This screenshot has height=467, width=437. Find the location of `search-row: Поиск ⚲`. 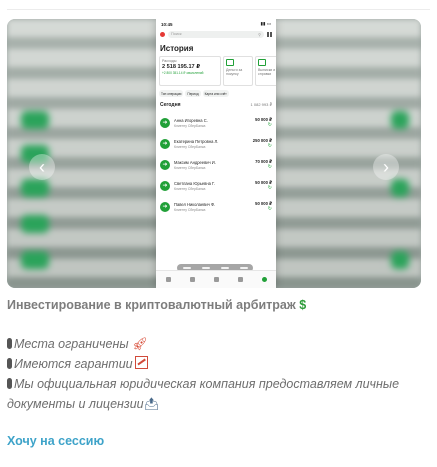

search-row: Поиск ⚲ is located at coordinates (216, 34).